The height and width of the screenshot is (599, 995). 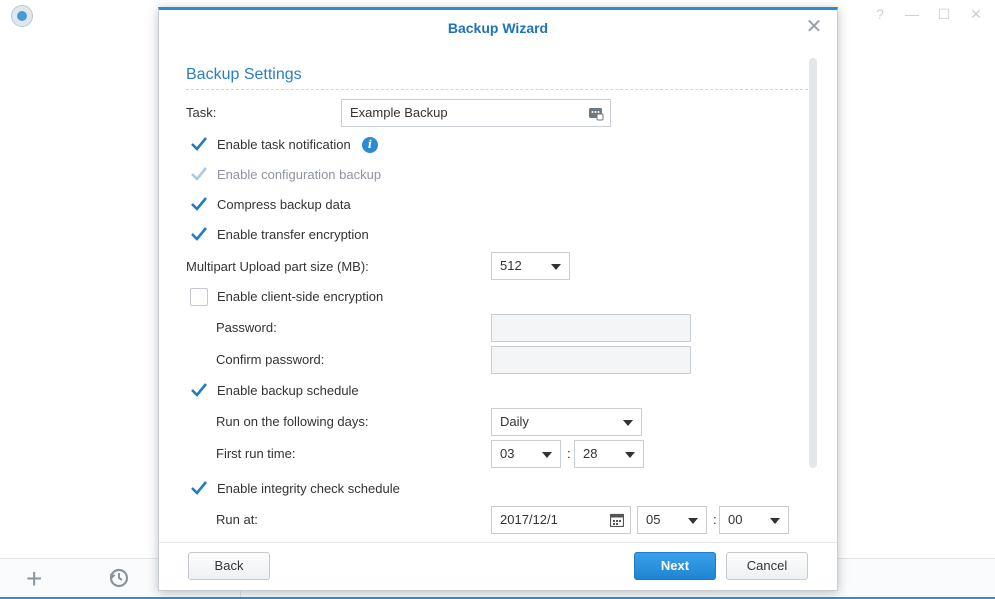 What do you see at coordinates (653, 519) in the screenshot?
I see `run-at-hour-value: 05` at bounding box center [653, 519].